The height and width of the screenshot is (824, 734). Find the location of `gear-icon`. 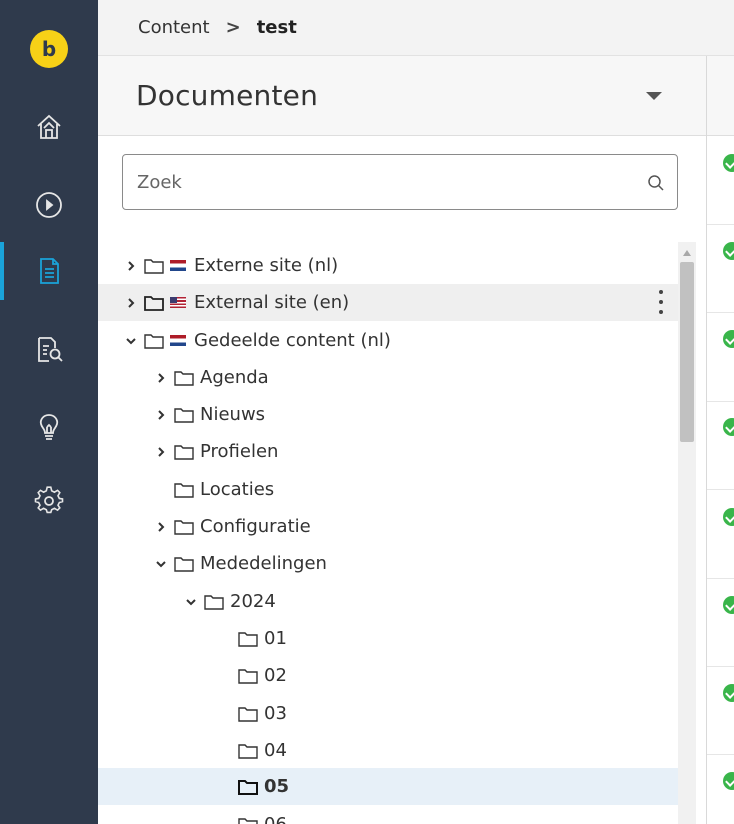

gear-icon is located at coordinates (49, 500).